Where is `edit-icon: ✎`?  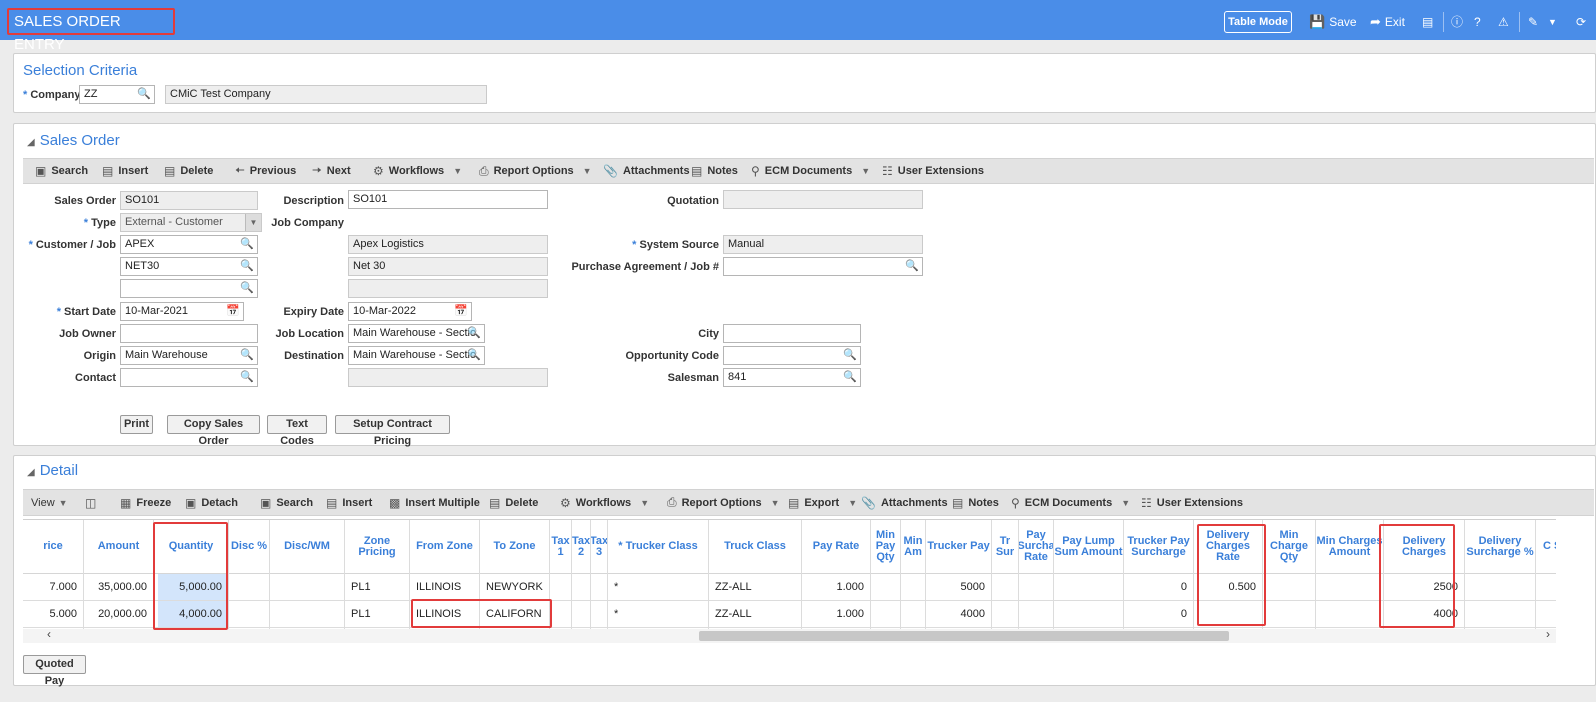
edit-icon: ✎ is located at coordinates (1533, 22).